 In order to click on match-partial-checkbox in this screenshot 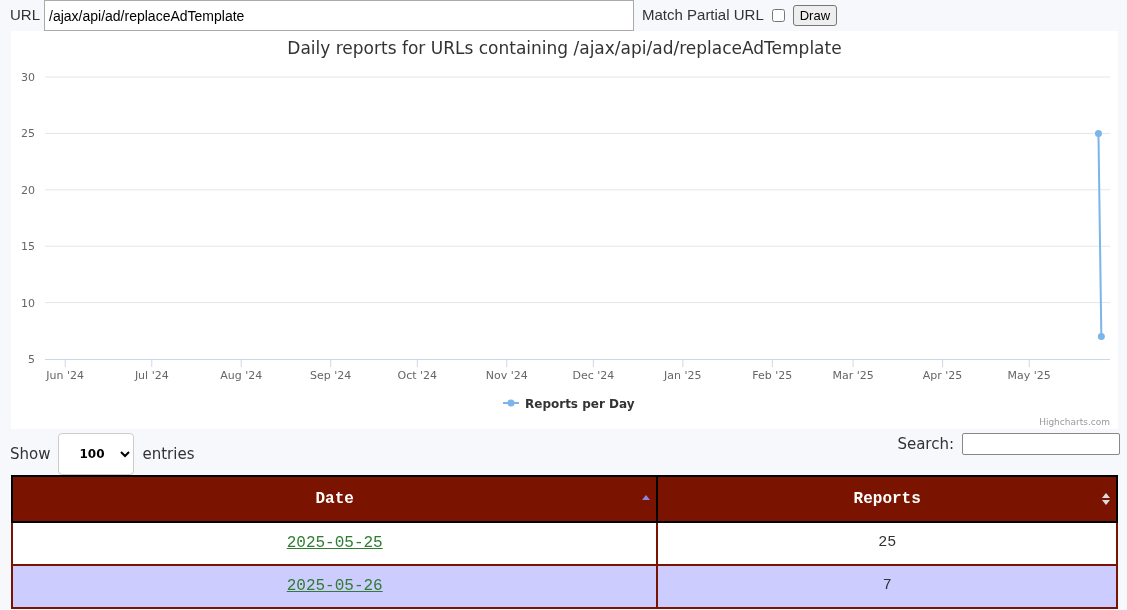, I will do `click(778, 15)`.